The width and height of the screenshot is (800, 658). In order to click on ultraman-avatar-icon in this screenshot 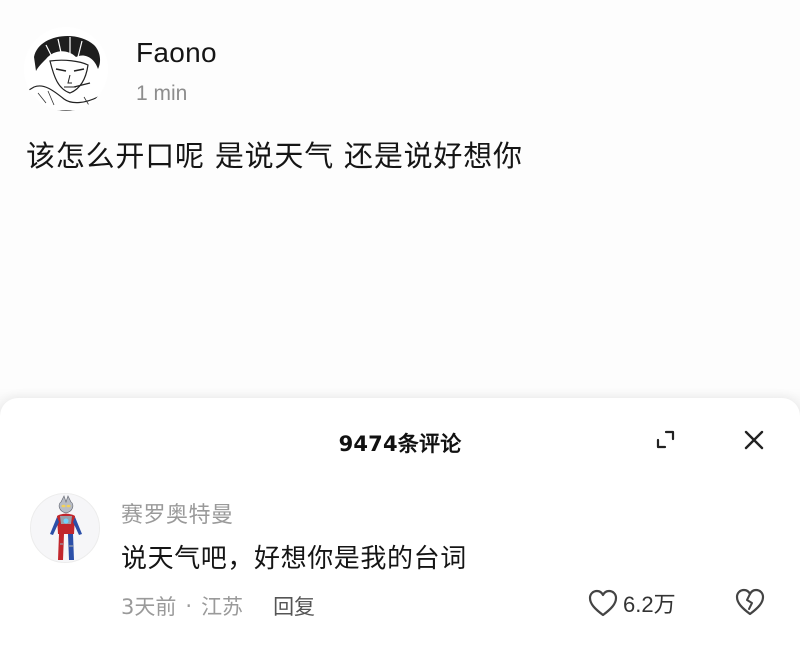, I will do `click(65, 528)`.